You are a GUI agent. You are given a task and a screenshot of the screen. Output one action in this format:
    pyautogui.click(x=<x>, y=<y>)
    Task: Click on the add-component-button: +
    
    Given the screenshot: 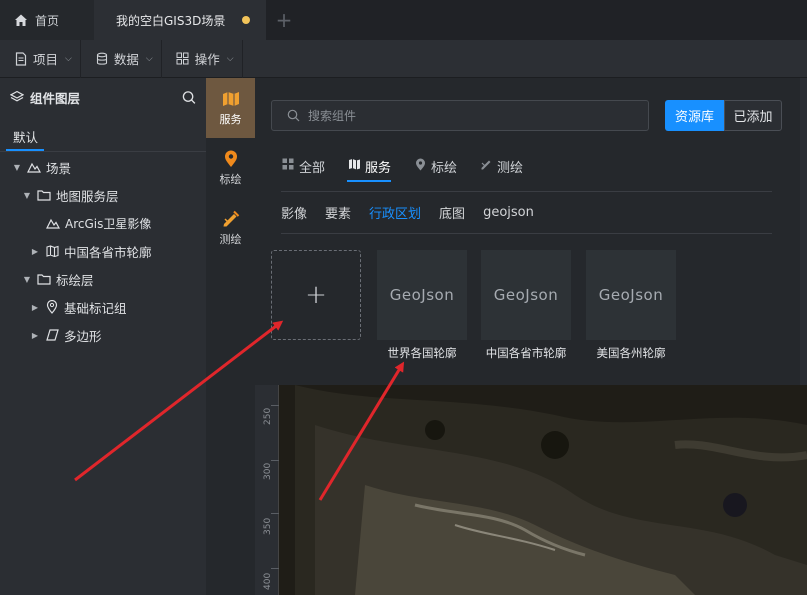 What is the action you would take?
    pyautogui.click(x=316, y=295)
    